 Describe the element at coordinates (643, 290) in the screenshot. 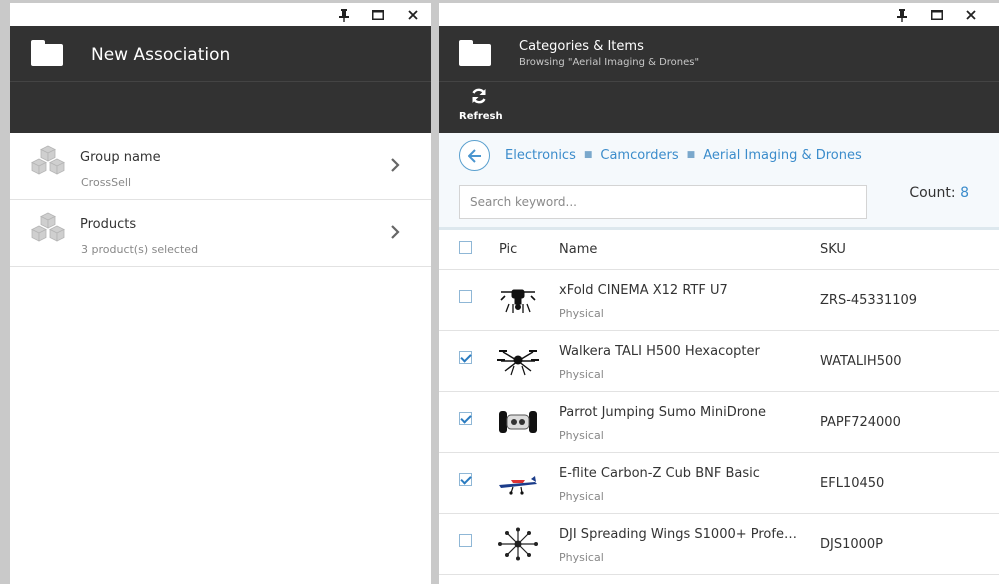

I see `row-name: xFold CINEMA X12 RTF U7` at that location.